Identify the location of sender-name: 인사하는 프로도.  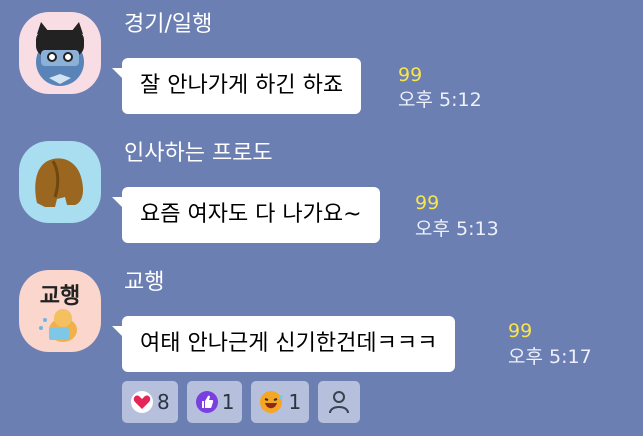
(198, 153).